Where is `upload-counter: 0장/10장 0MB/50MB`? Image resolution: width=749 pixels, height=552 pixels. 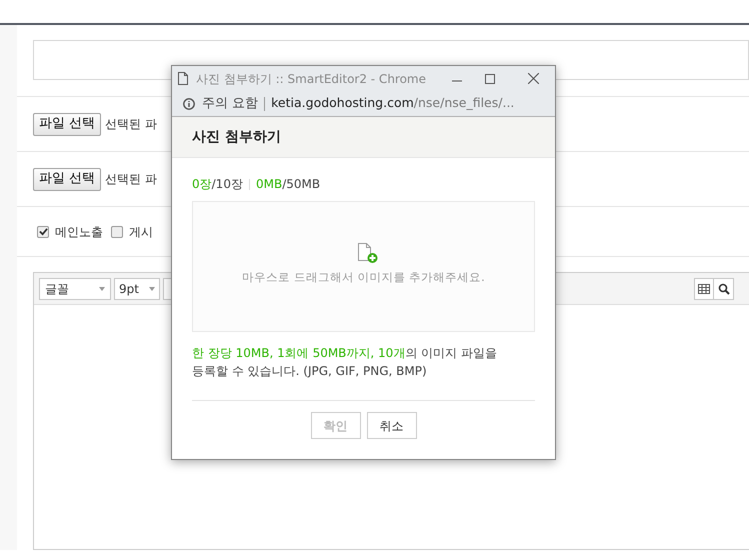 upload-counter: 0장/10장 0MB/50MB is located at coordinates (257, 184).